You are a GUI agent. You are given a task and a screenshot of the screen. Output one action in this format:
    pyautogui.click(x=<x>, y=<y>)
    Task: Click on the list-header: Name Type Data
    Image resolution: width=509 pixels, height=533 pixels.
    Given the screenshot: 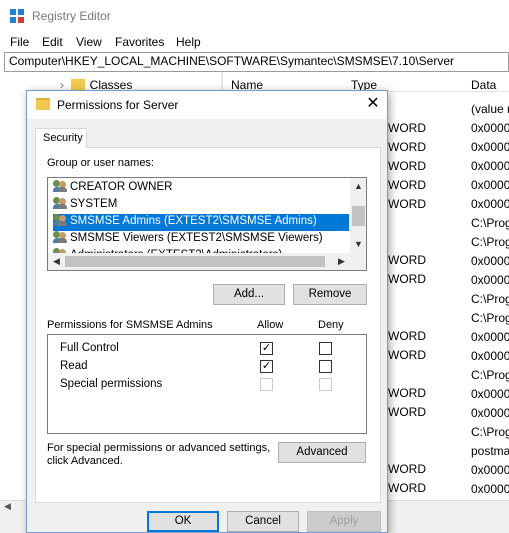 What is the action you would take?
    pyautogui.click(x=366, y=82)
    